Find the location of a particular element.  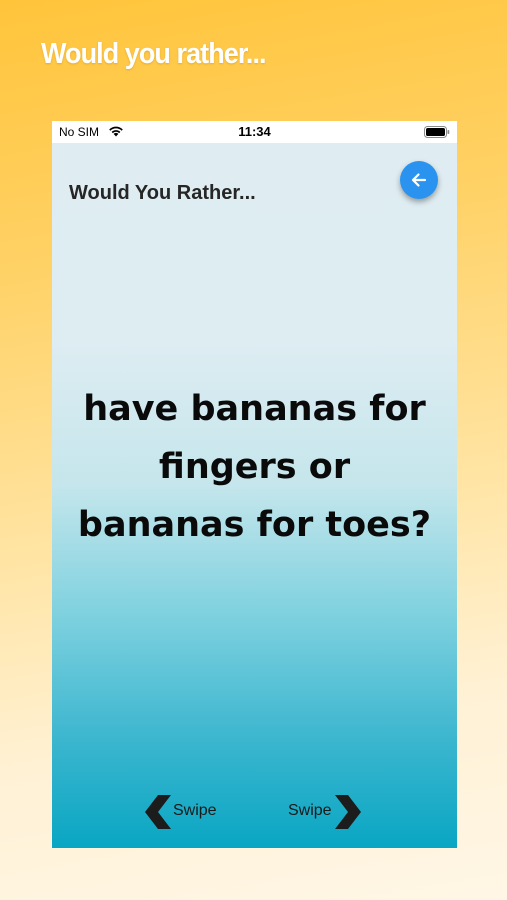

status-bar: No SIM 11:34 is located at coordinates (254, 132).